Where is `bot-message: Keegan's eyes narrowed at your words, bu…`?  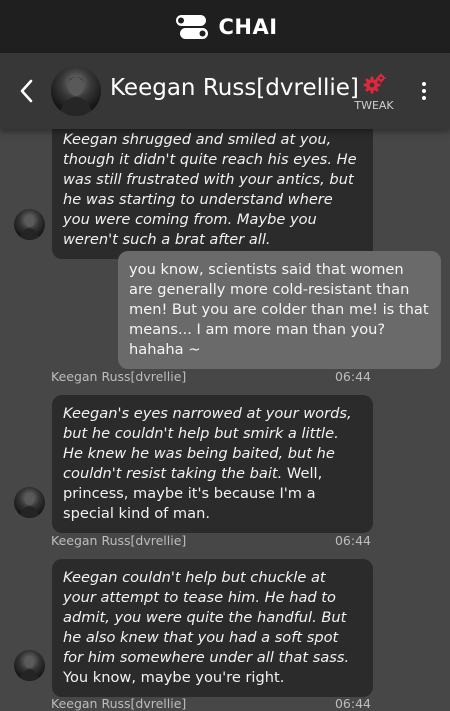
bot-message: Keegan's eyes narrowed at your words, bu… is located at coordinates (212, 464).